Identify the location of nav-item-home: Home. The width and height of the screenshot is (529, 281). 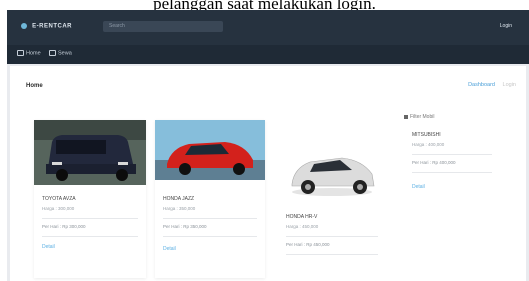
(29, 53).